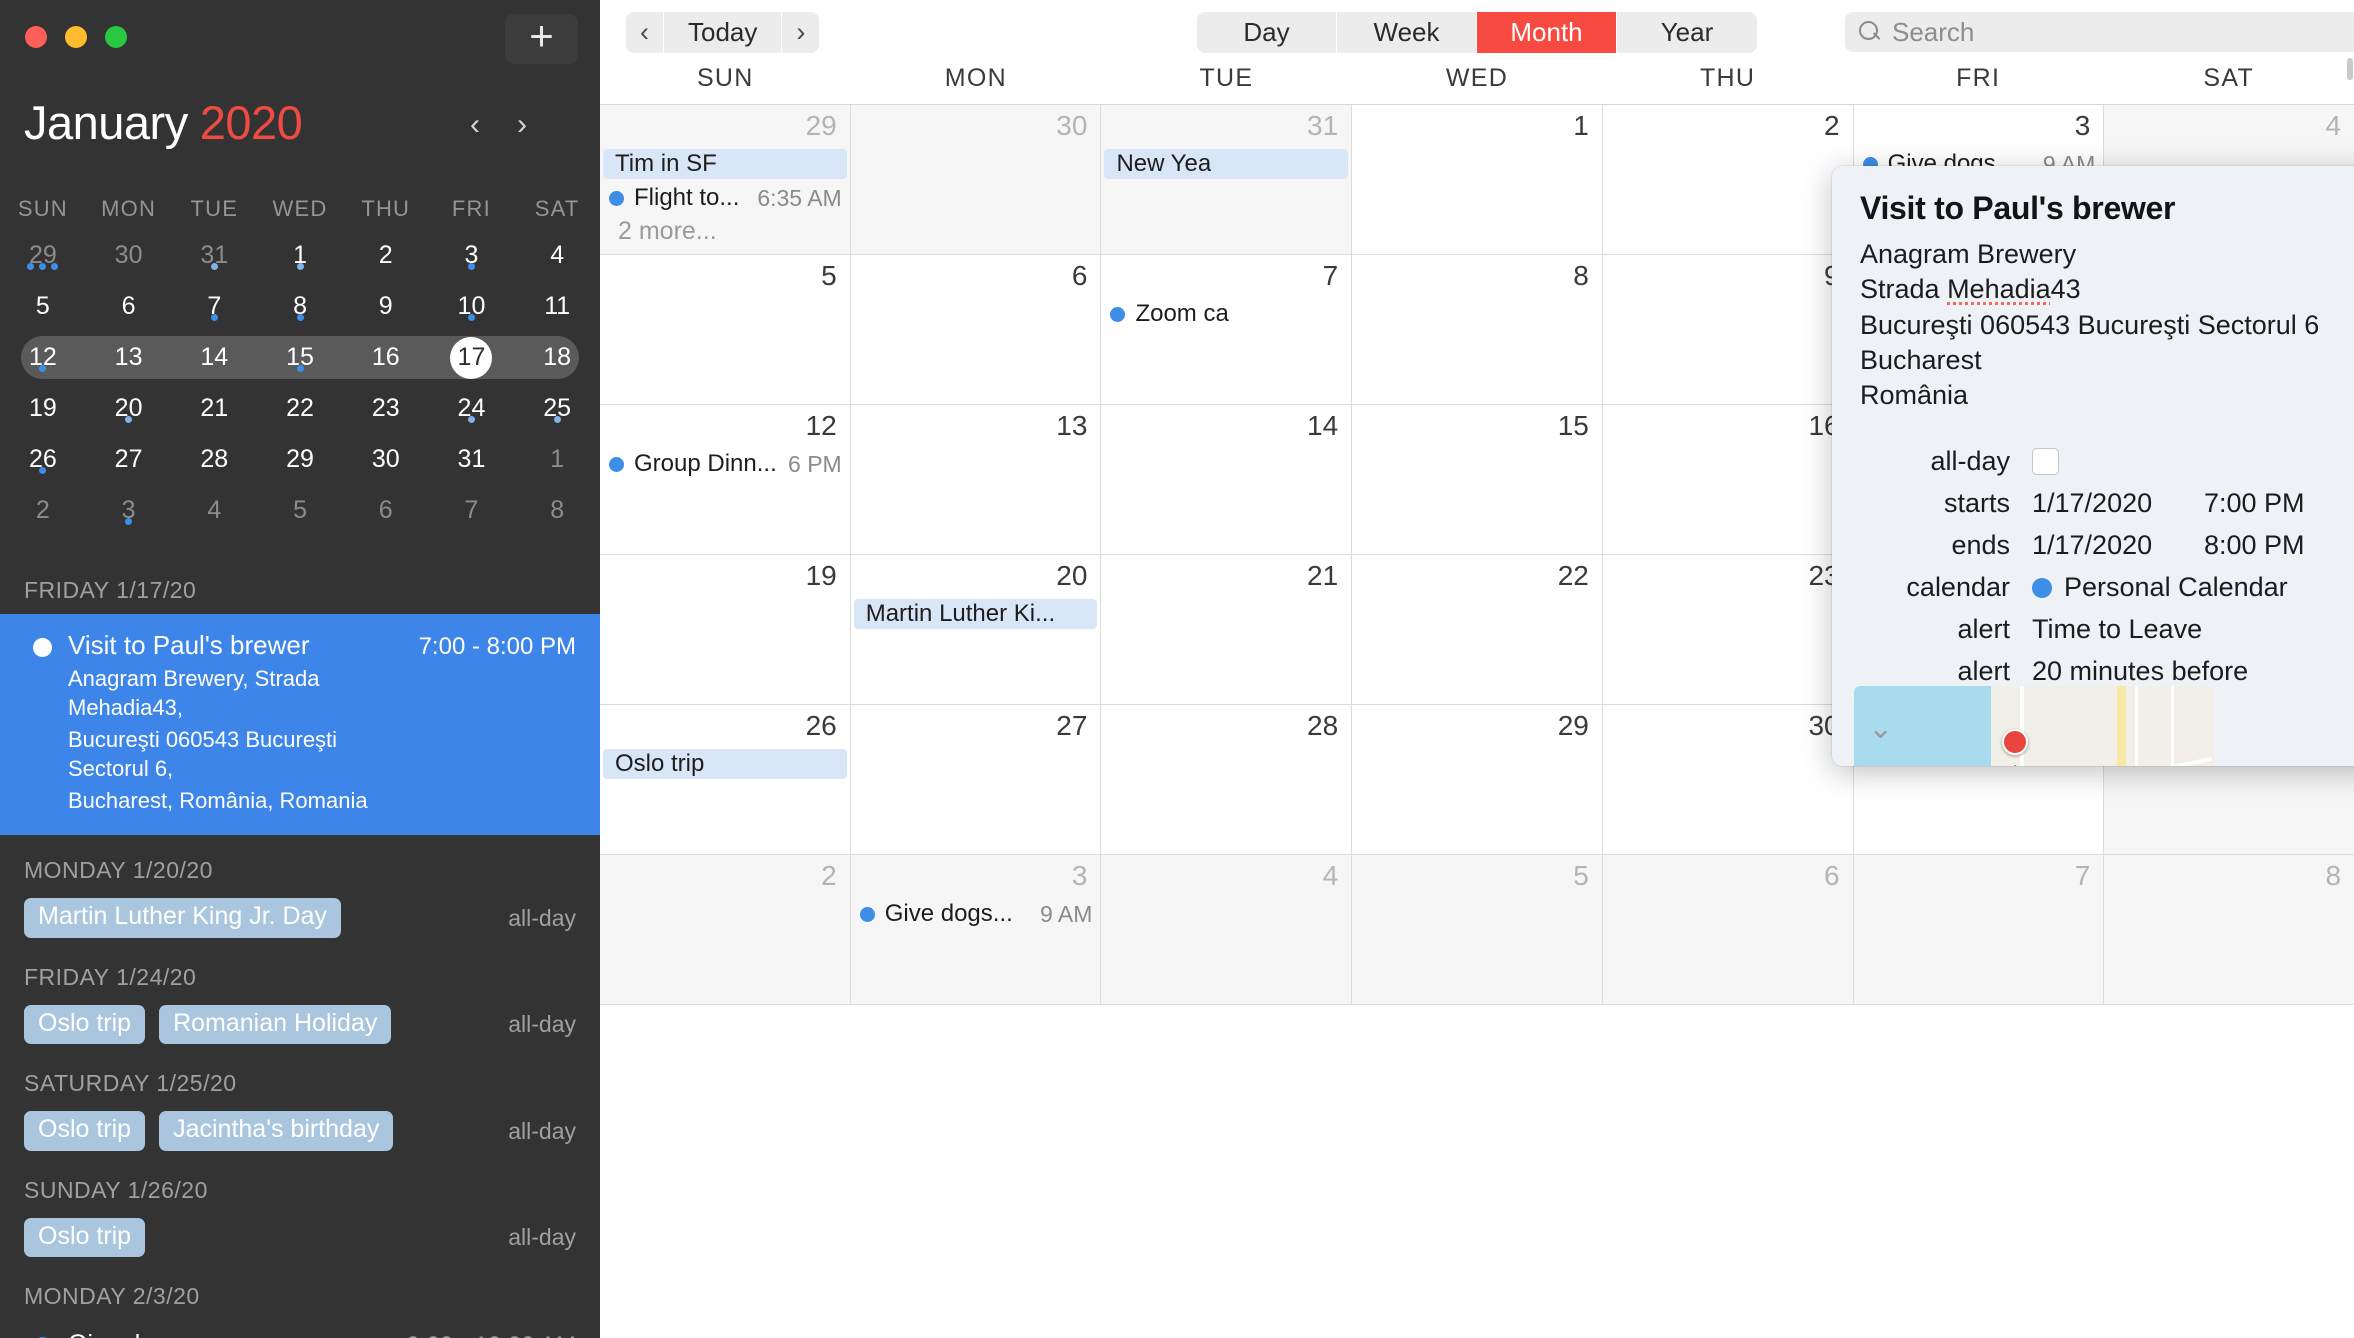 This screenshot has width=2354, height=1338. Describe the element at coordinates (1226, 164) in the screenshot. I see `grid-event: New Yea` at that location.